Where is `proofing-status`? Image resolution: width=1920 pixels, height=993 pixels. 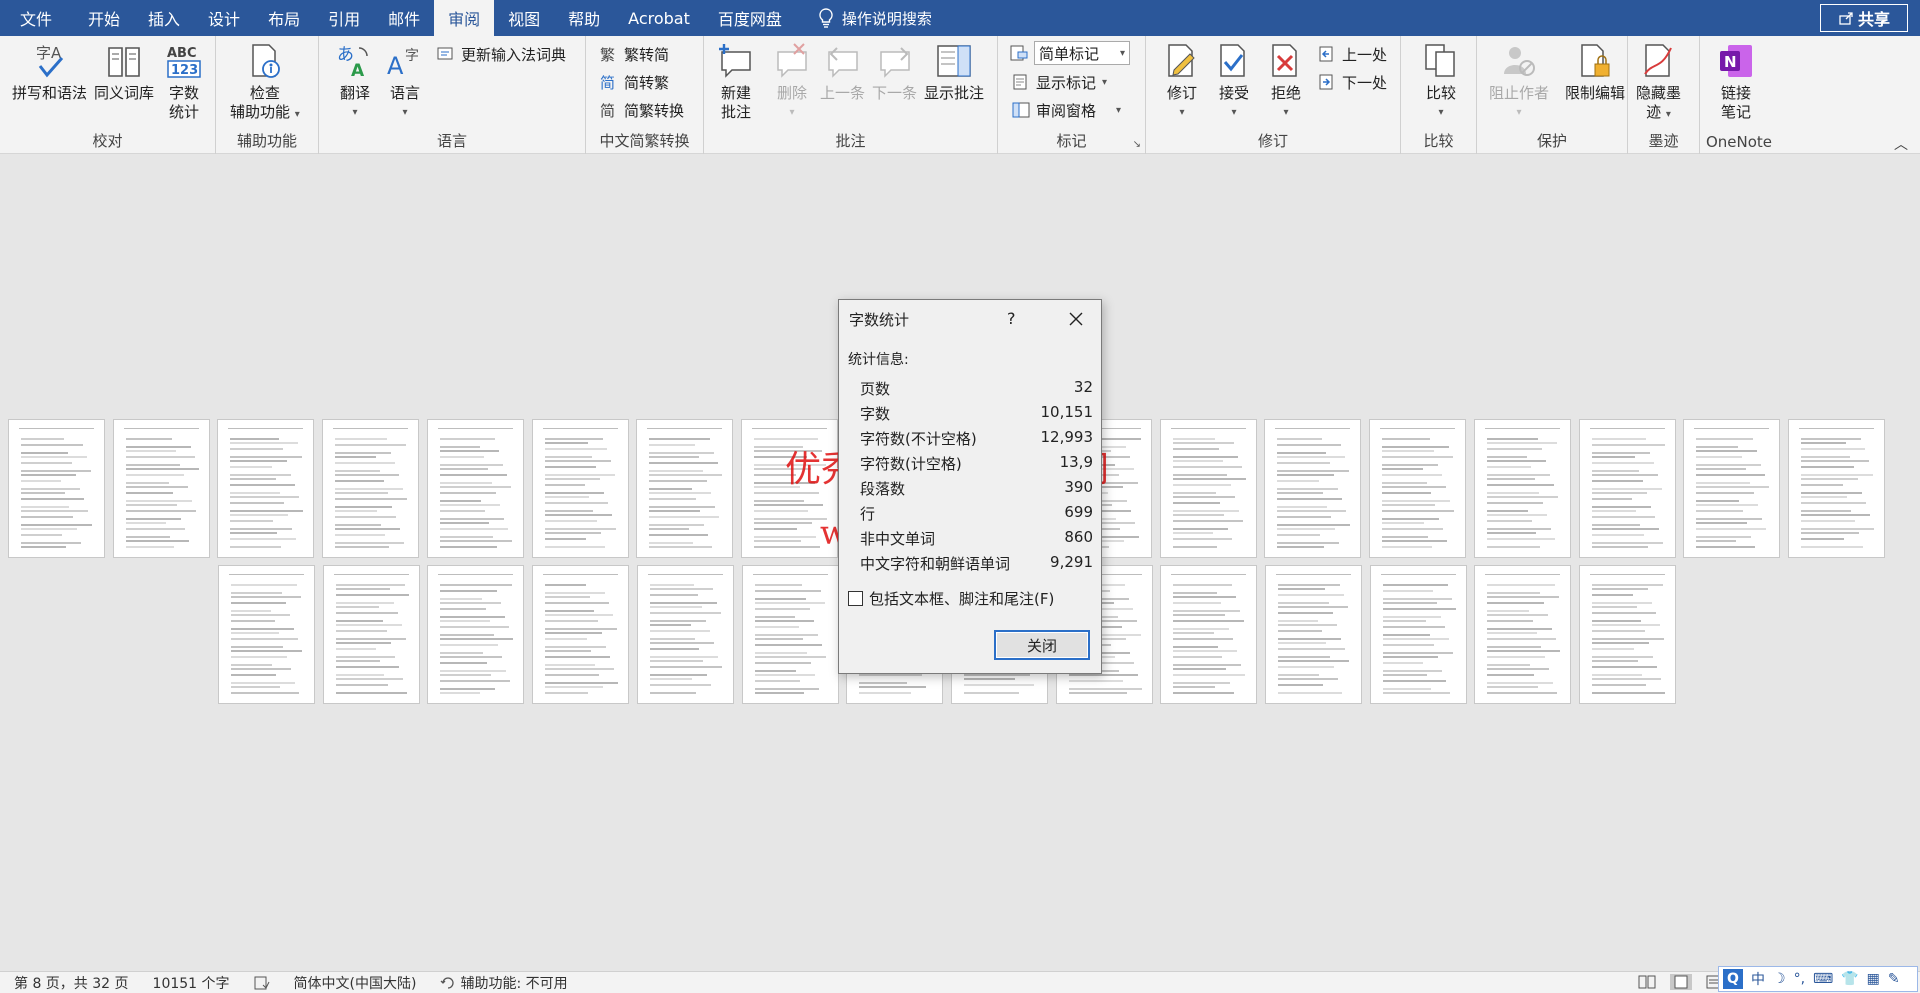
proofing-status is located at coordinates (260, 983).